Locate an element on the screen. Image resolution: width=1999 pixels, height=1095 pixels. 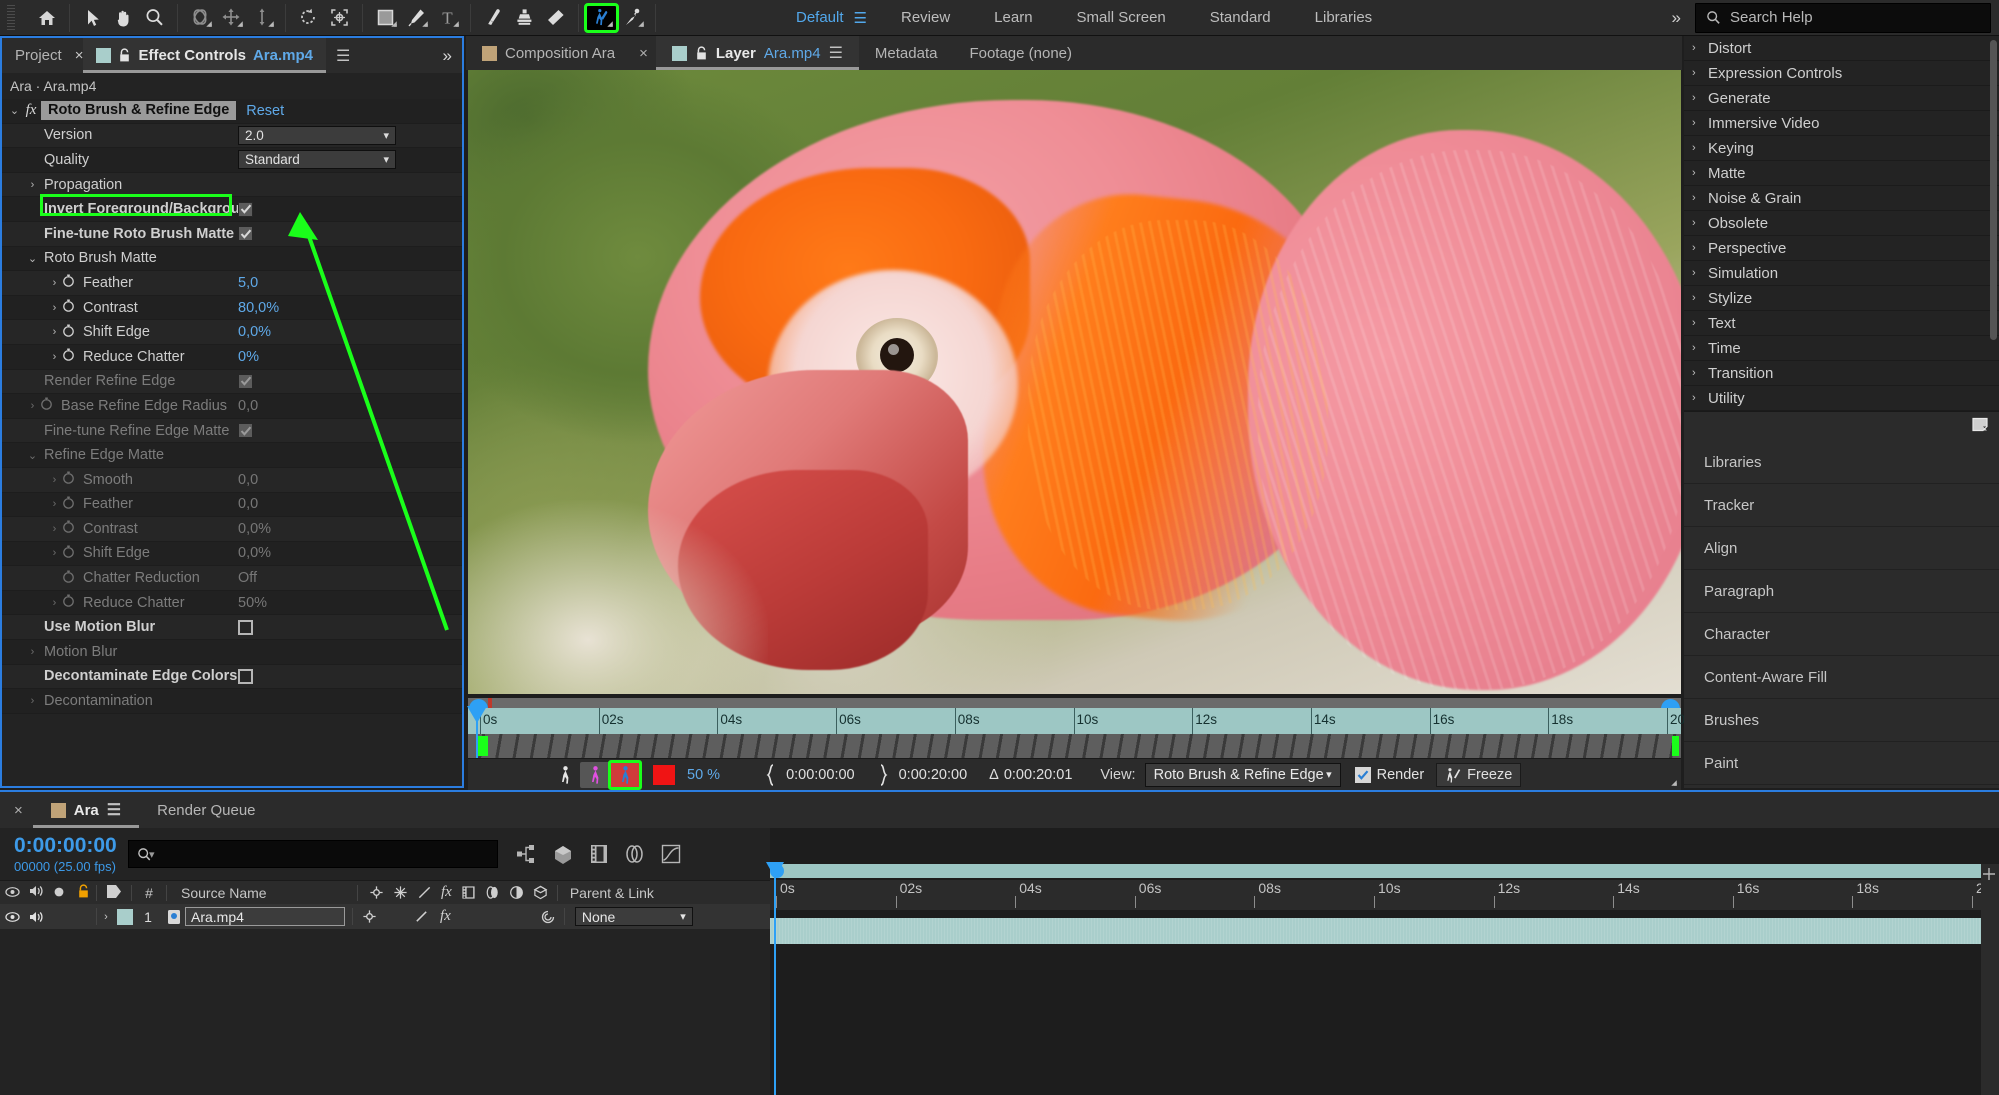
side-tab-paint: Paint is located at coordinates (1841, 763).